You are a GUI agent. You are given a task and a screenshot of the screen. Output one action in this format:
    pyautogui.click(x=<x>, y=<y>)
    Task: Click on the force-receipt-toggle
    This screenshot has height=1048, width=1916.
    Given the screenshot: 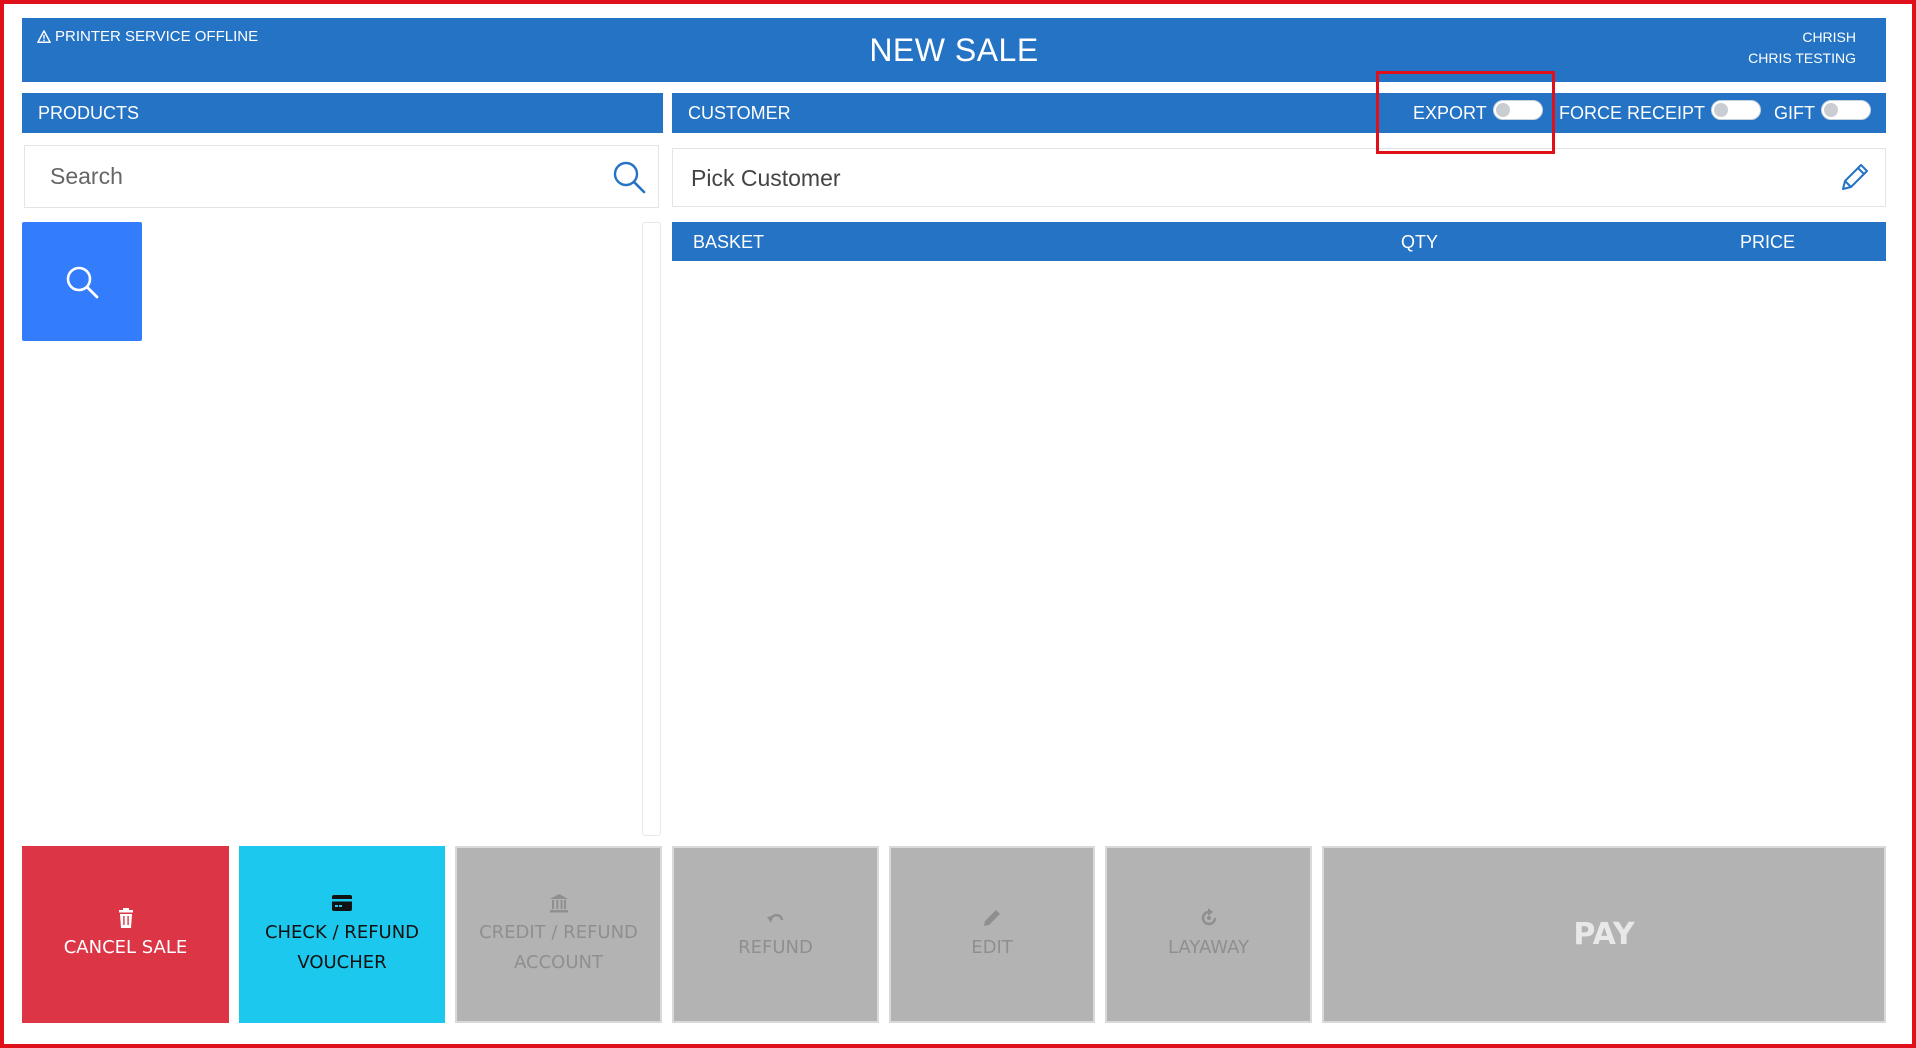 What is the action you would take?
    pyautogui.click(x=1736, y=110)
    